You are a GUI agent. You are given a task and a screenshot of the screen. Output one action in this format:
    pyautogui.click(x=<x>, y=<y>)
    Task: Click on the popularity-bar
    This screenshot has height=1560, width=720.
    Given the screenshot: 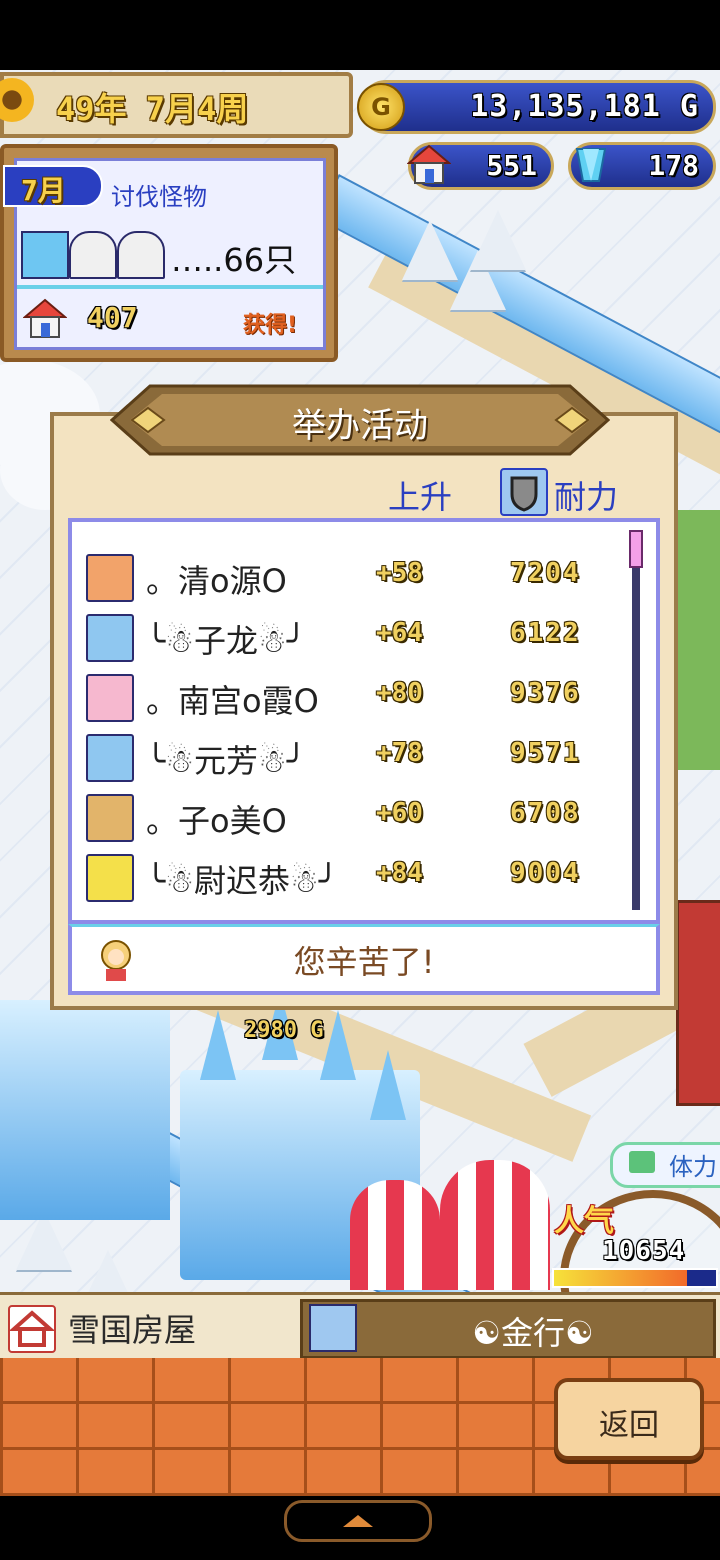 What is the action you would take?
    pyautogui.click(x=635, y=1278)
    